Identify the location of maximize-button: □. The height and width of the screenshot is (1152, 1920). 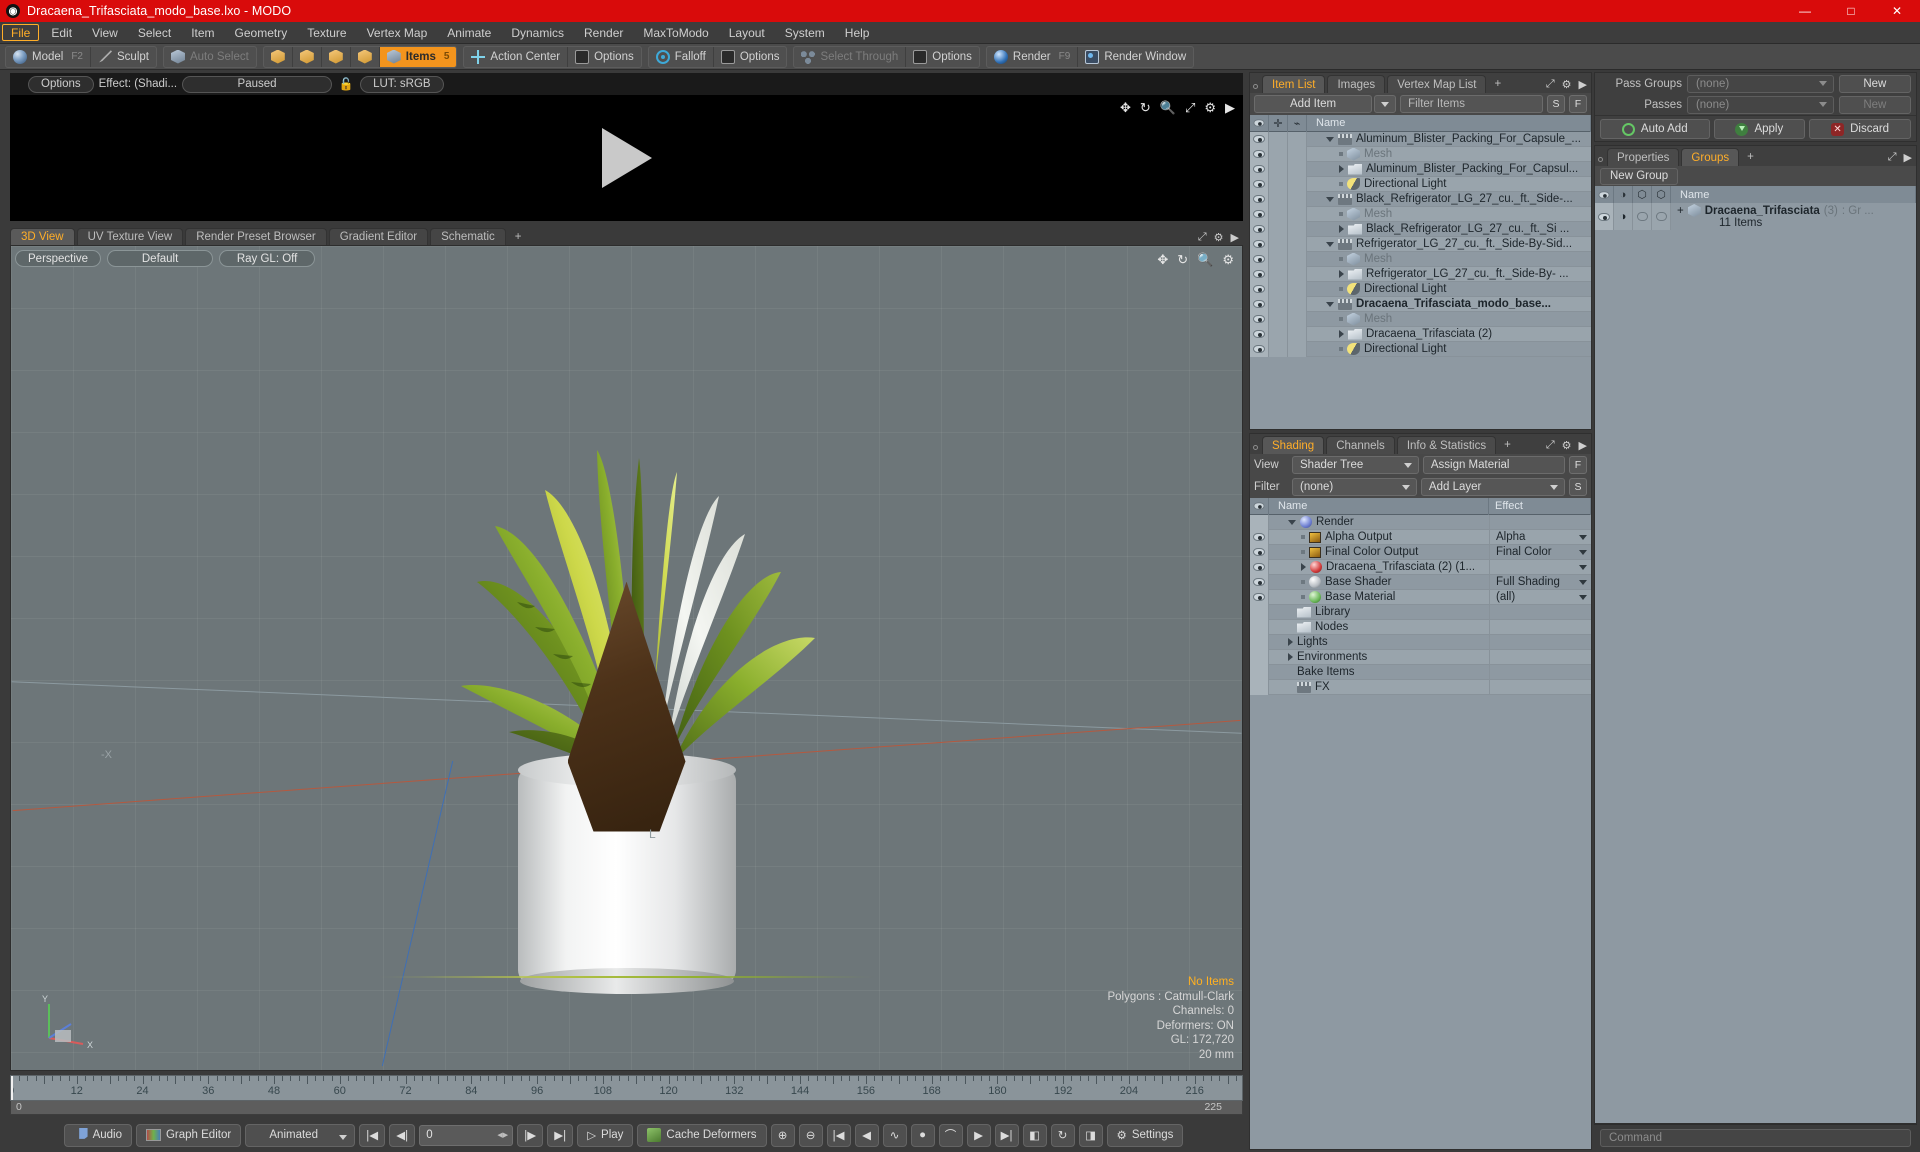
(1851, 11).